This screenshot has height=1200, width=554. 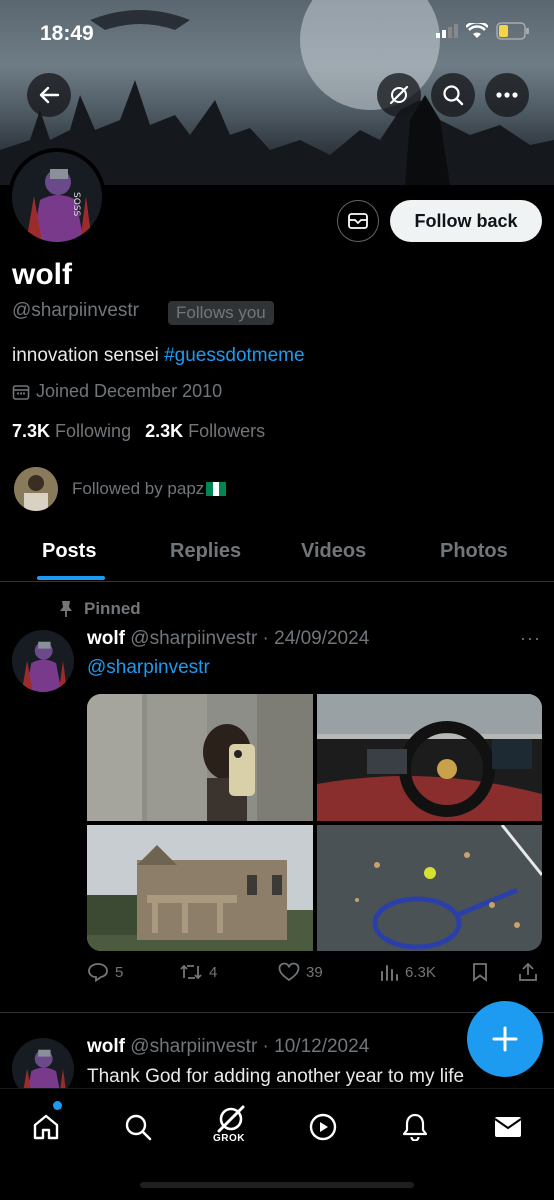 I want to click on followers-label: Followers, so click(x=227, y=431).